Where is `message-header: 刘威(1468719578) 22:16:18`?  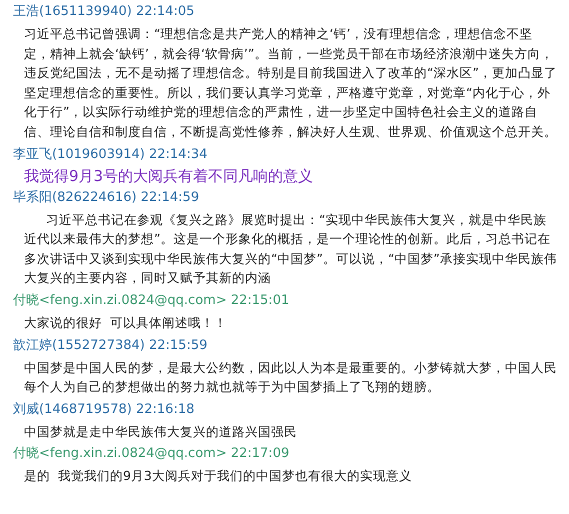
message-header: 刘威(1468719578) 22:16:18 is located at coordinates (104, 409).